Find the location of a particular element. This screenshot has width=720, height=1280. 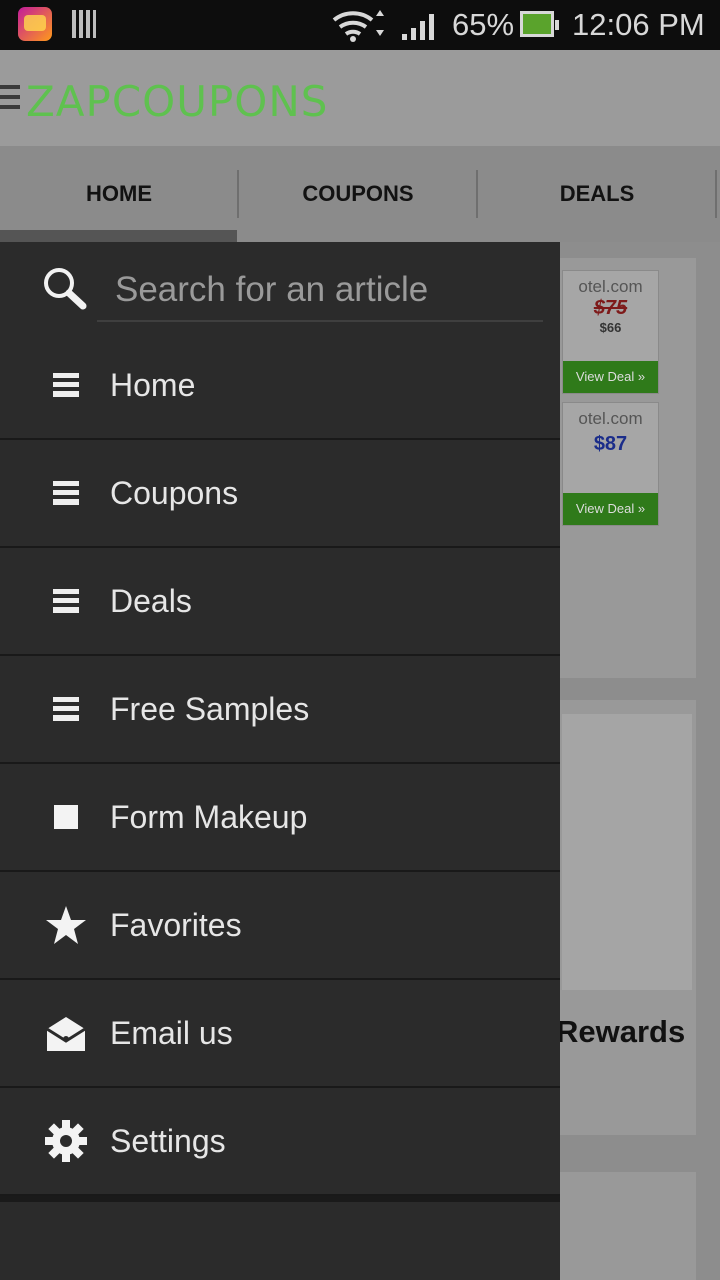

drawer-item-coupons: Coupons is located at coordinates (280, 494).